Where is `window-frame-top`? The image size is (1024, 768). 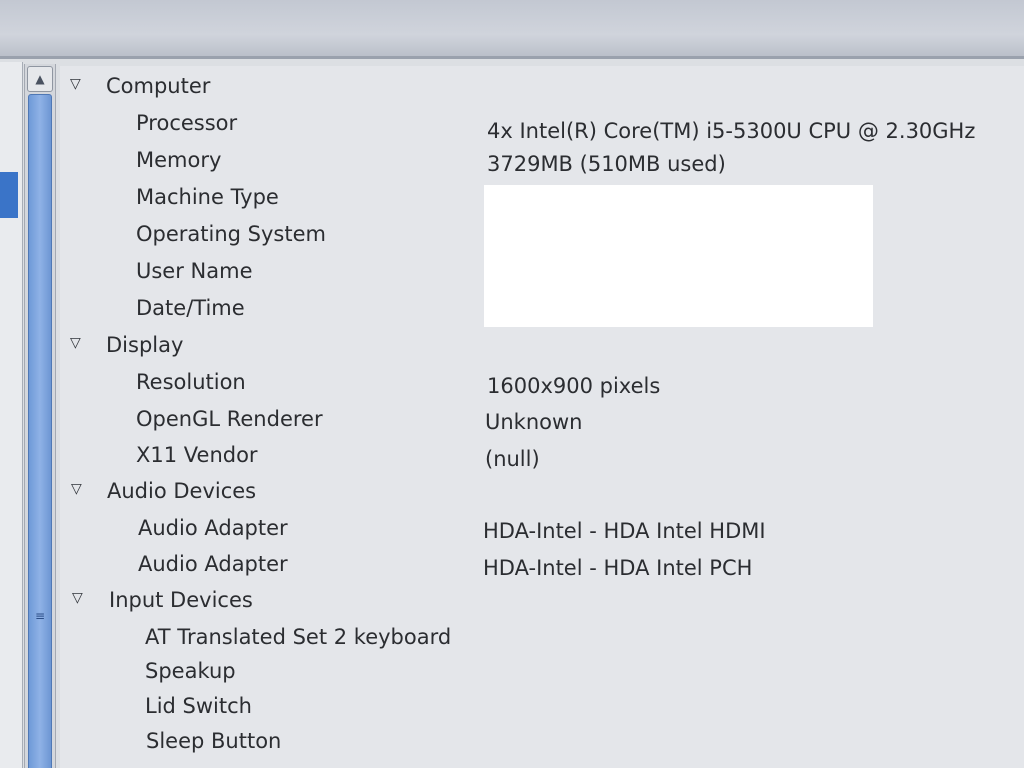 window-frame-top is located at coordinates (512, 29).